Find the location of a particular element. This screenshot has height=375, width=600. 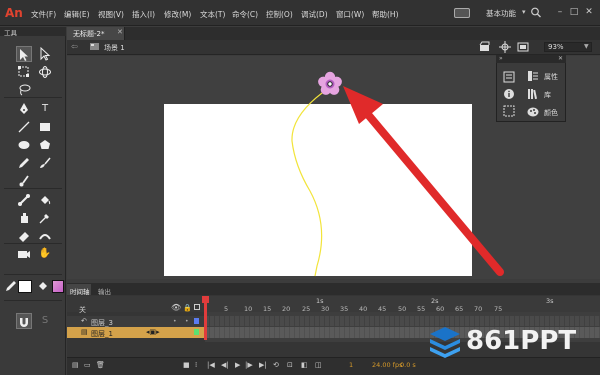

menu-control: 控制(O) is located at coordinates (279, 14).